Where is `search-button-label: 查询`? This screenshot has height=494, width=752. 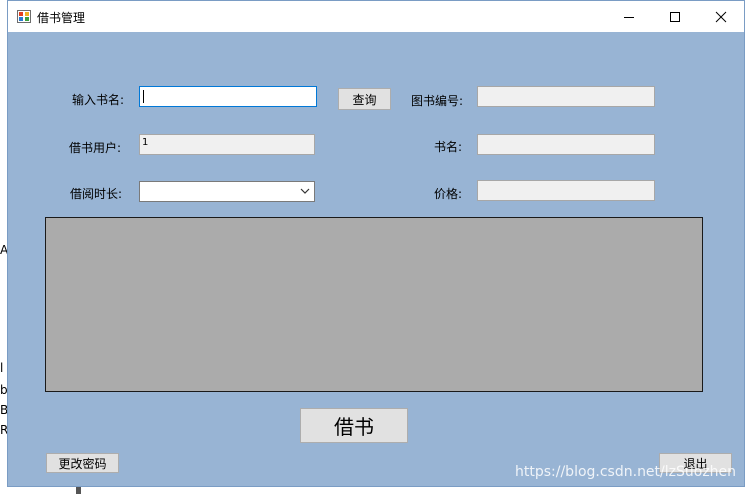
search-button-label: 查询 is located at coordinates (364, 99).